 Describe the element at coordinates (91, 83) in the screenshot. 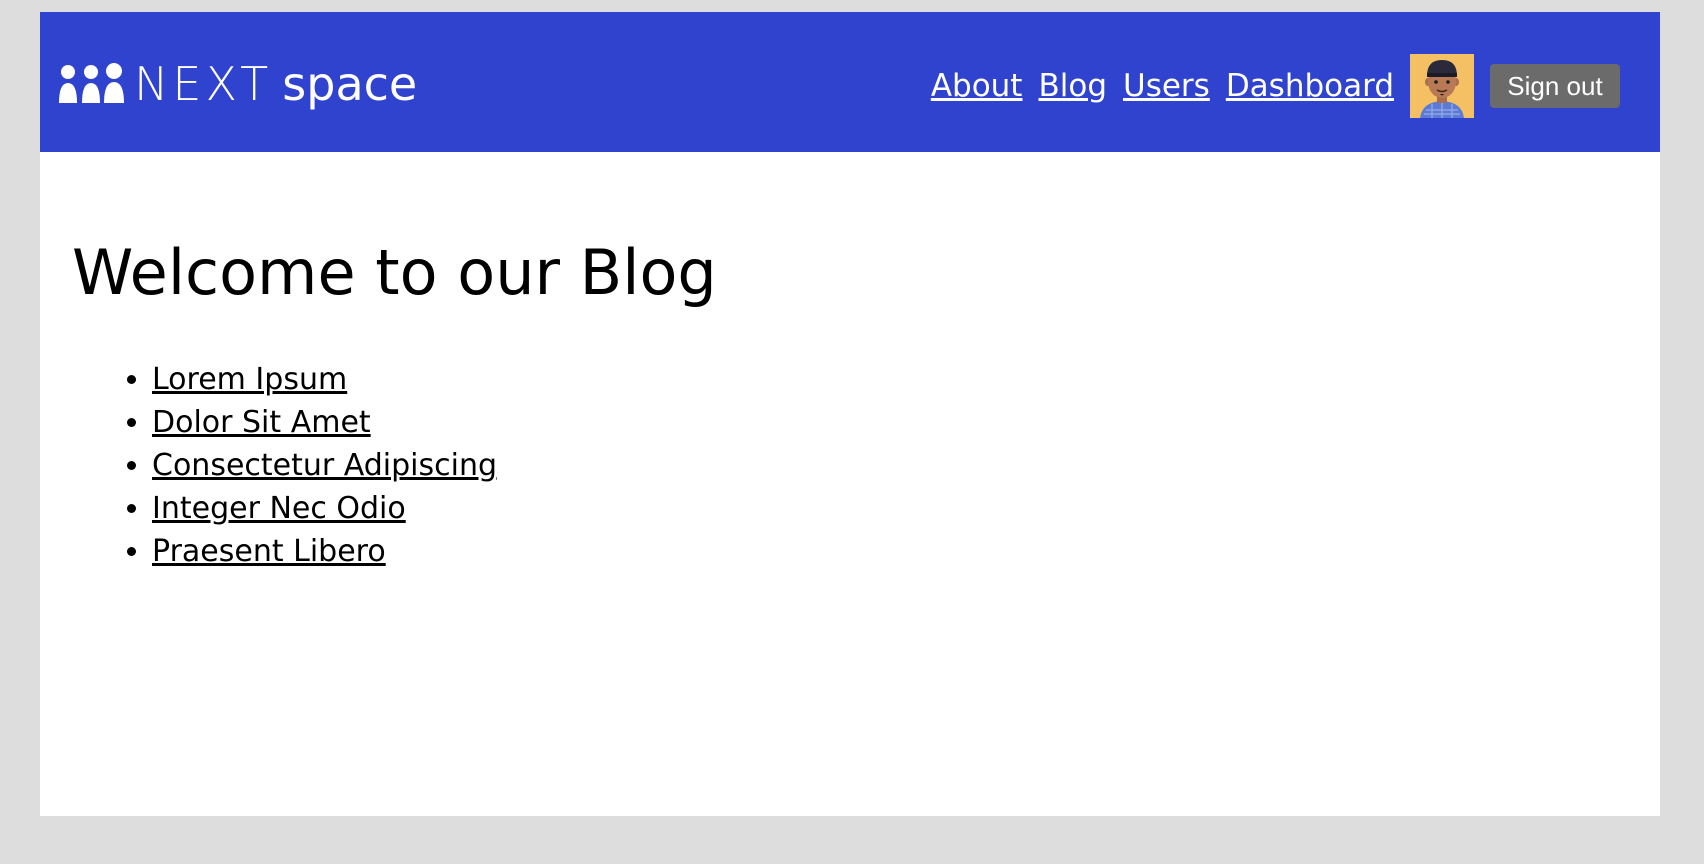

I see `people-group-icon` at that location.